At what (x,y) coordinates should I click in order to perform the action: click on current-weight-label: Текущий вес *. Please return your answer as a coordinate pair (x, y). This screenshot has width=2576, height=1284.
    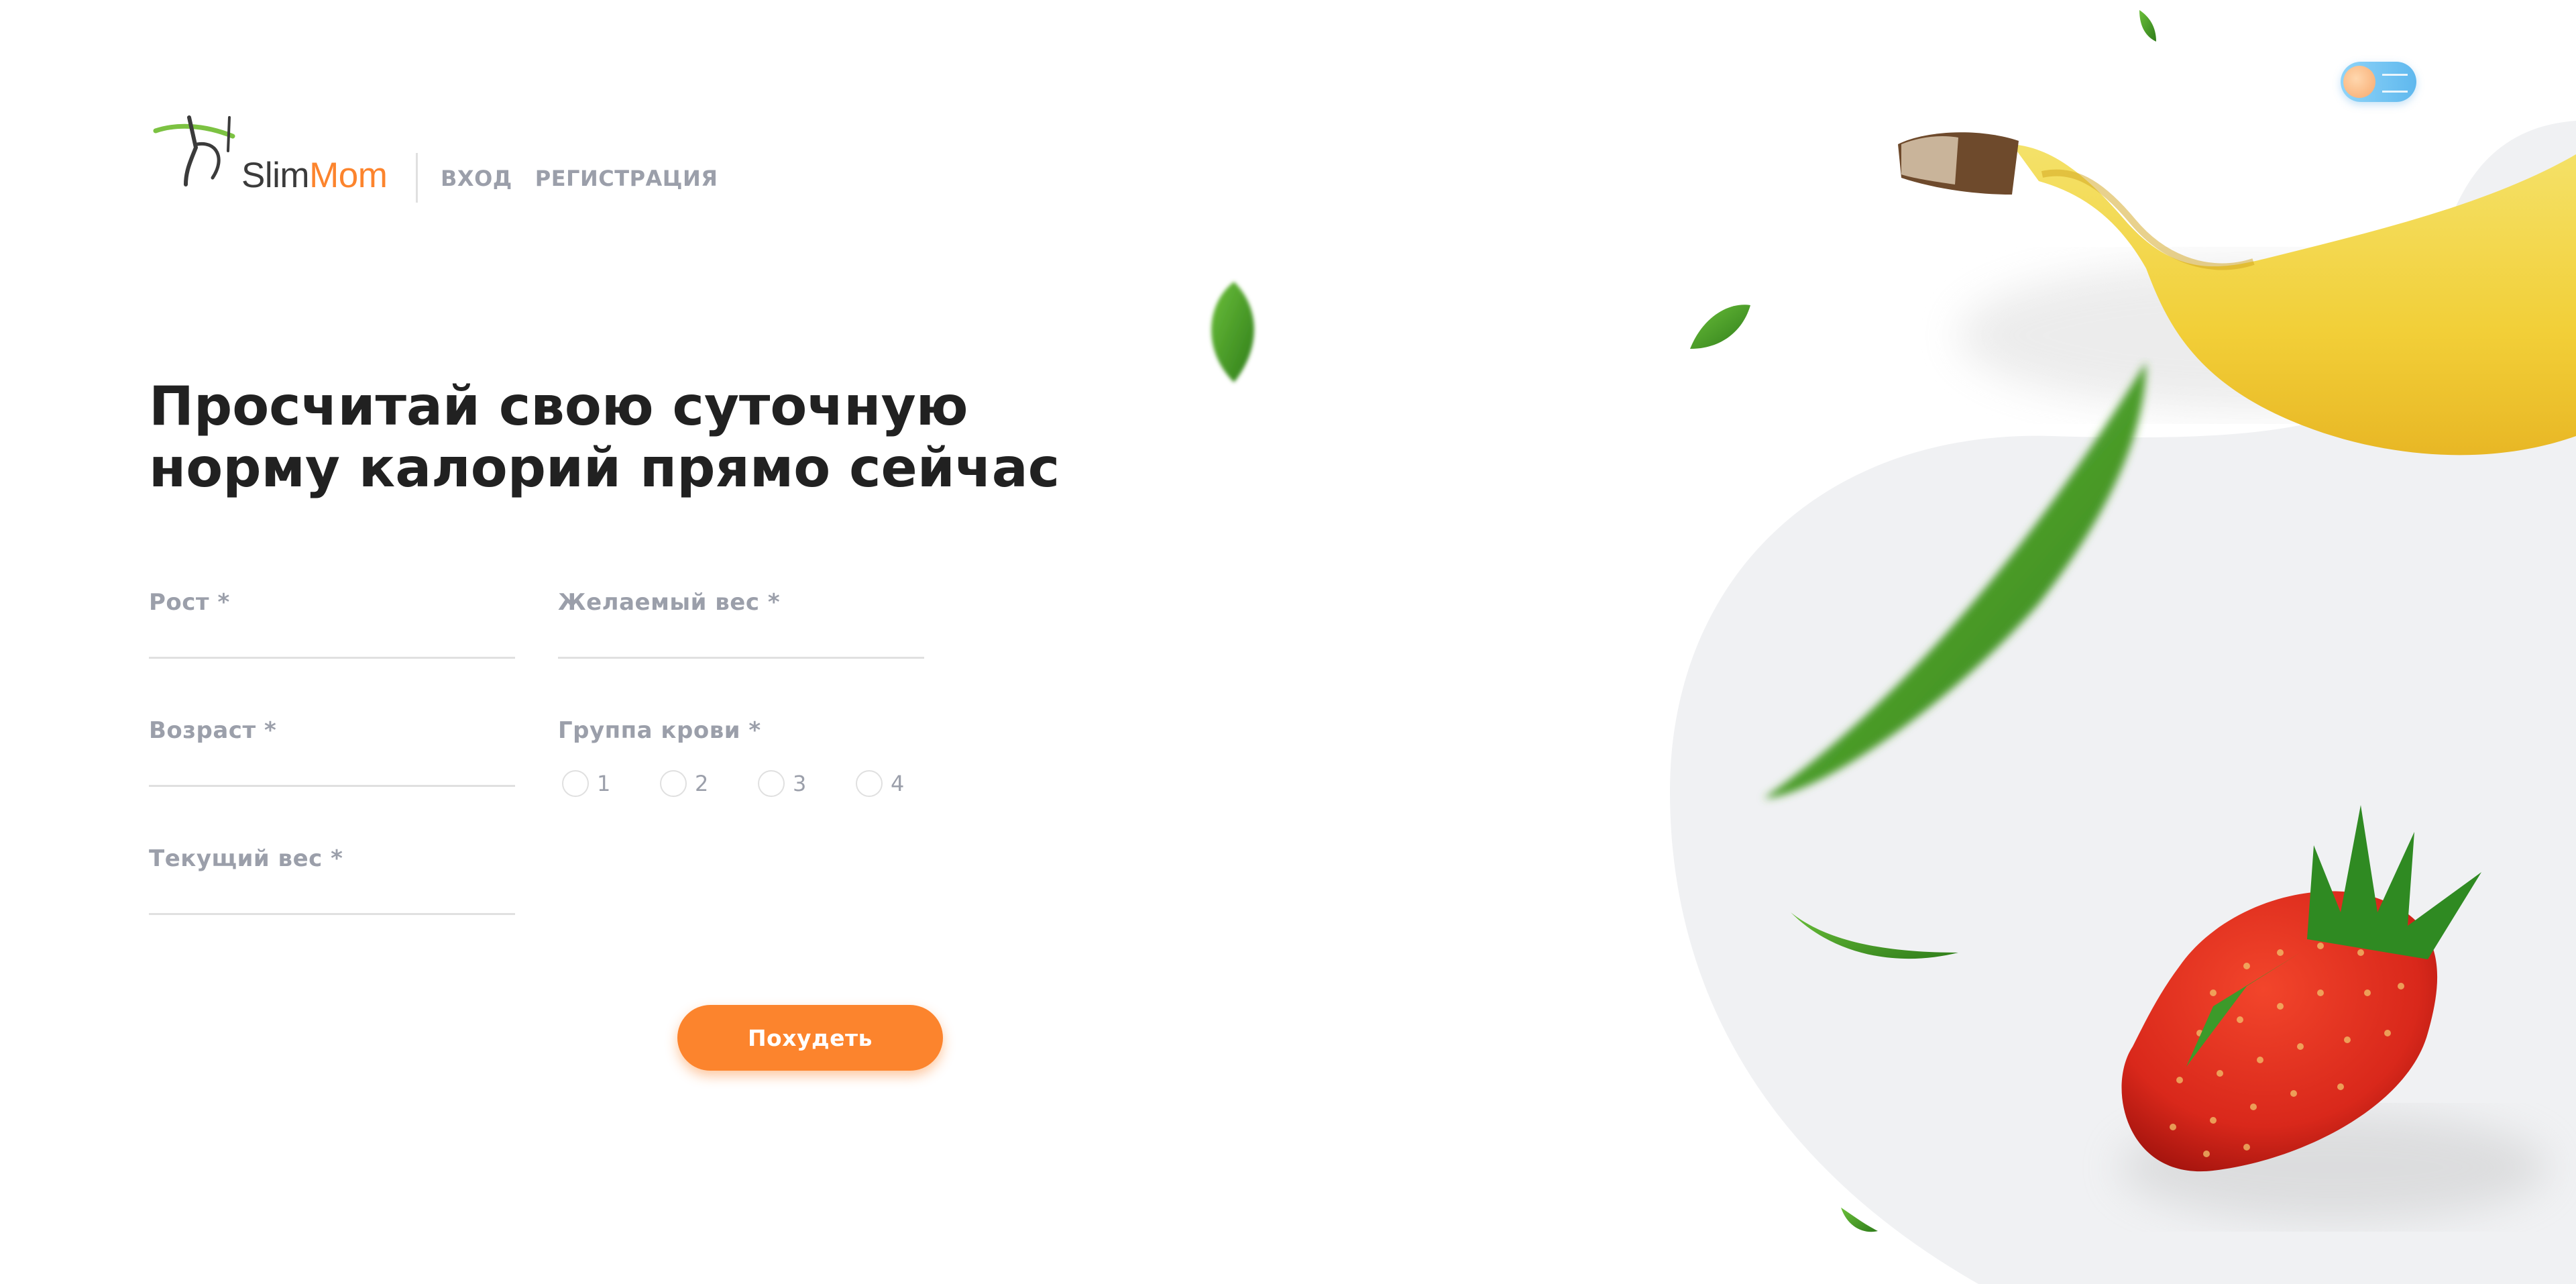
    Looking at the image, I should click on (246, 859).